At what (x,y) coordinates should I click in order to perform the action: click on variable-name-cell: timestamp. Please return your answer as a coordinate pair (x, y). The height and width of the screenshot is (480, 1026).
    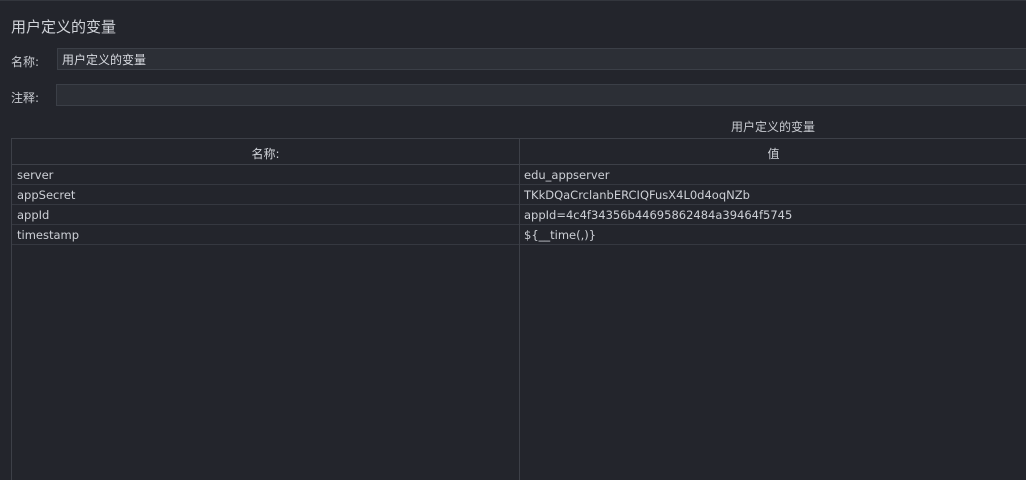
    Looking at the image, I should click on (48, 235).